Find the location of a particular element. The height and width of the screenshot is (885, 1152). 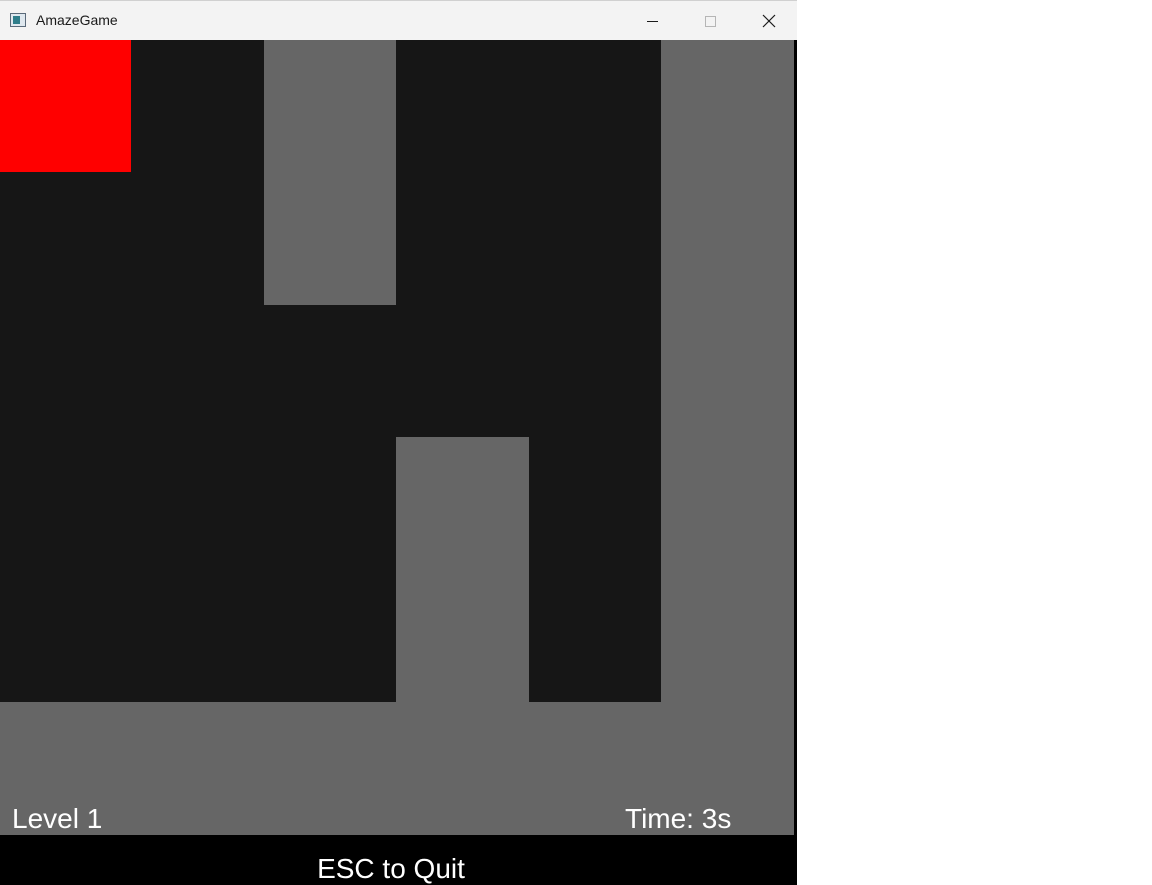

time-indicator: Time: 3s is located at coordinates (678, 818).